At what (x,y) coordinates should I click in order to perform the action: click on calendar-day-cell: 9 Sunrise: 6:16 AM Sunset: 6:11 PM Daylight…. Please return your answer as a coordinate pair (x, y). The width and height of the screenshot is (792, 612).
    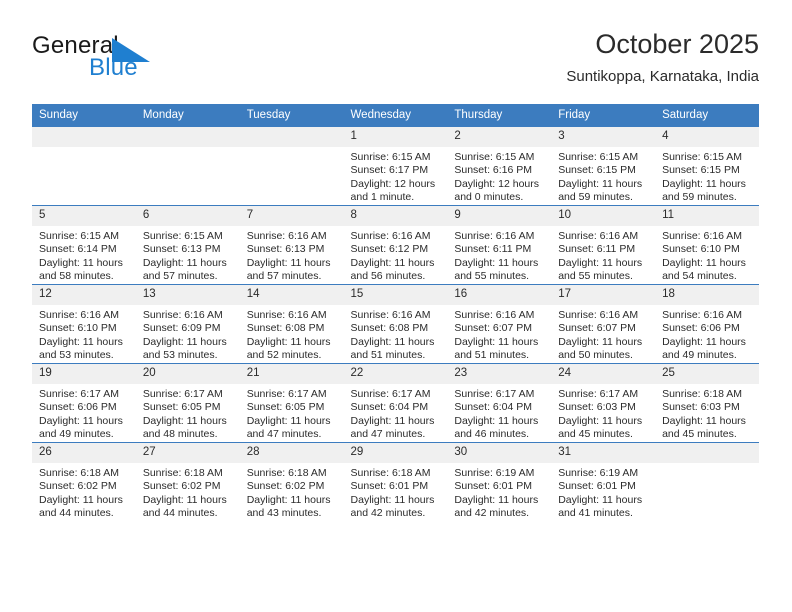
    Looking at the image, I should click on (499, 245).